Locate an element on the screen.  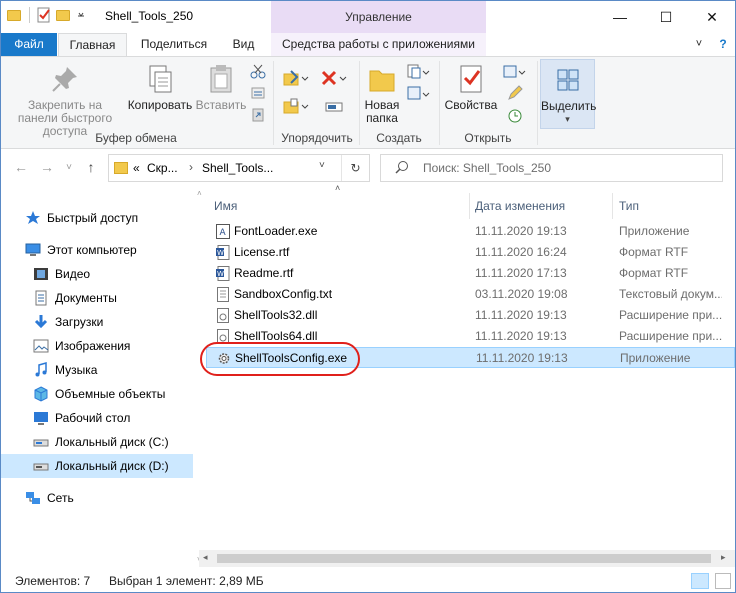
nav-item-music: Музыка is located at coordinates (97, 370).